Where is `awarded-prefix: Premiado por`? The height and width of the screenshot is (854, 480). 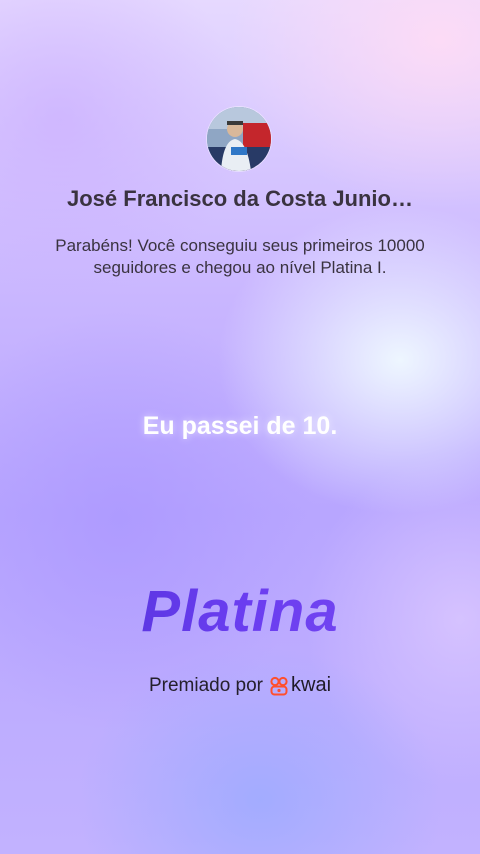 awarded-prefix: Premiado por is located at coordinates (206, 685).